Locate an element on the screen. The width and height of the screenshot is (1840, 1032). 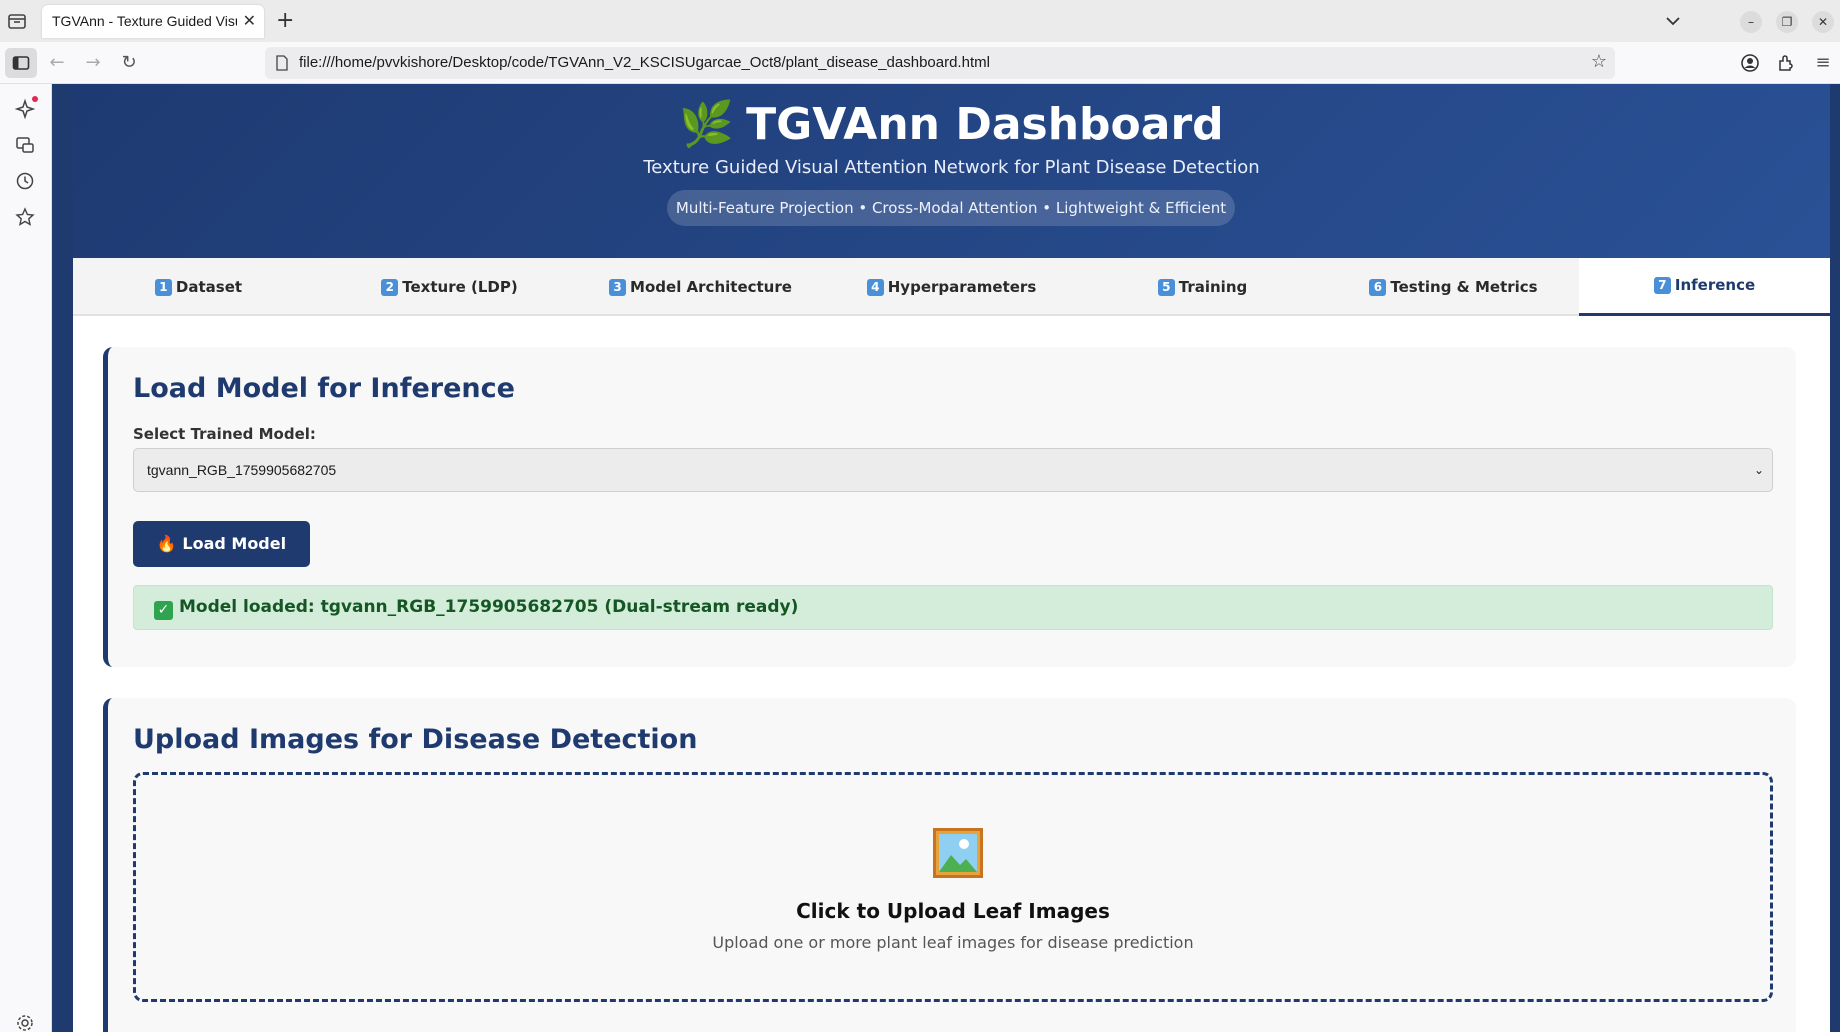
upload-zone-title: Click to Upload Leaf Images is located at coordinates (953, 911).